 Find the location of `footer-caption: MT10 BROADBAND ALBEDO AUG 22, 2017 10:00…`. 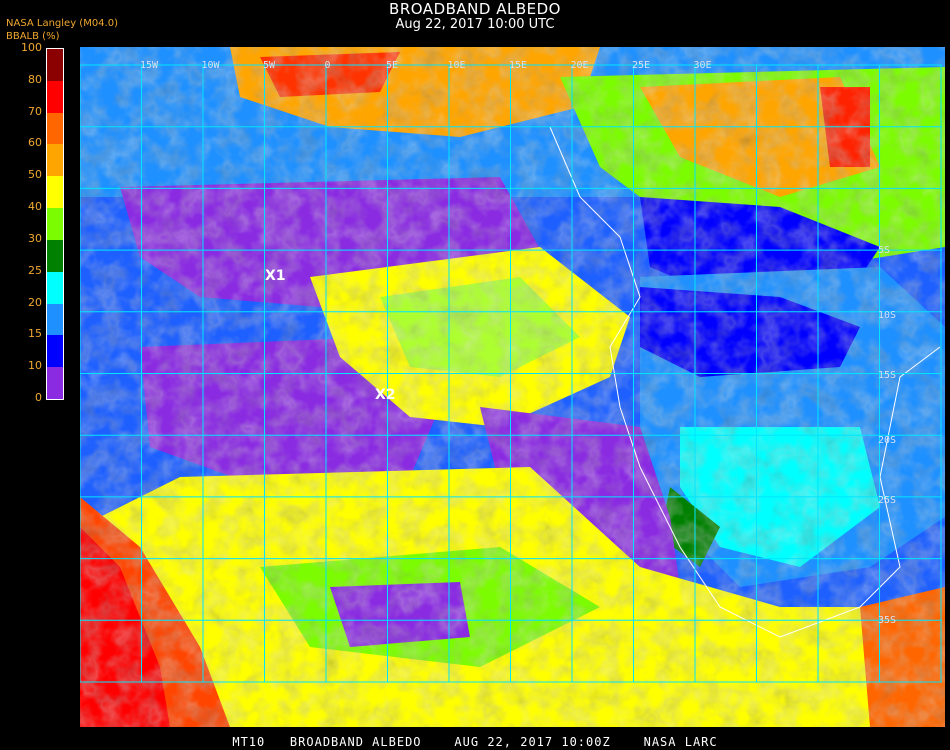

footer-caption: MT10 BROADBAND ALBEDO AUG 22, 2017 10:00… is located at coordinates (475, 742).